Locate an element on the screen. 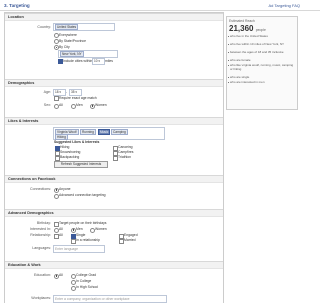 This screenshot has width=320, height=303. section-advanced: Advanced Demographics is located at coordinates (114, 213).